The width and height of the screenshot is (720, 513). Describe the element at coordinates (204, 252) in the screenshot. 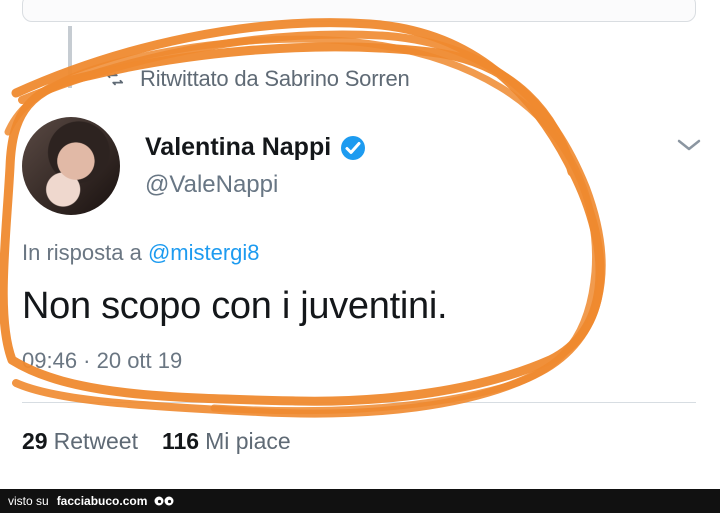

I see `reply-mention-link: @mistergi8` at that location.